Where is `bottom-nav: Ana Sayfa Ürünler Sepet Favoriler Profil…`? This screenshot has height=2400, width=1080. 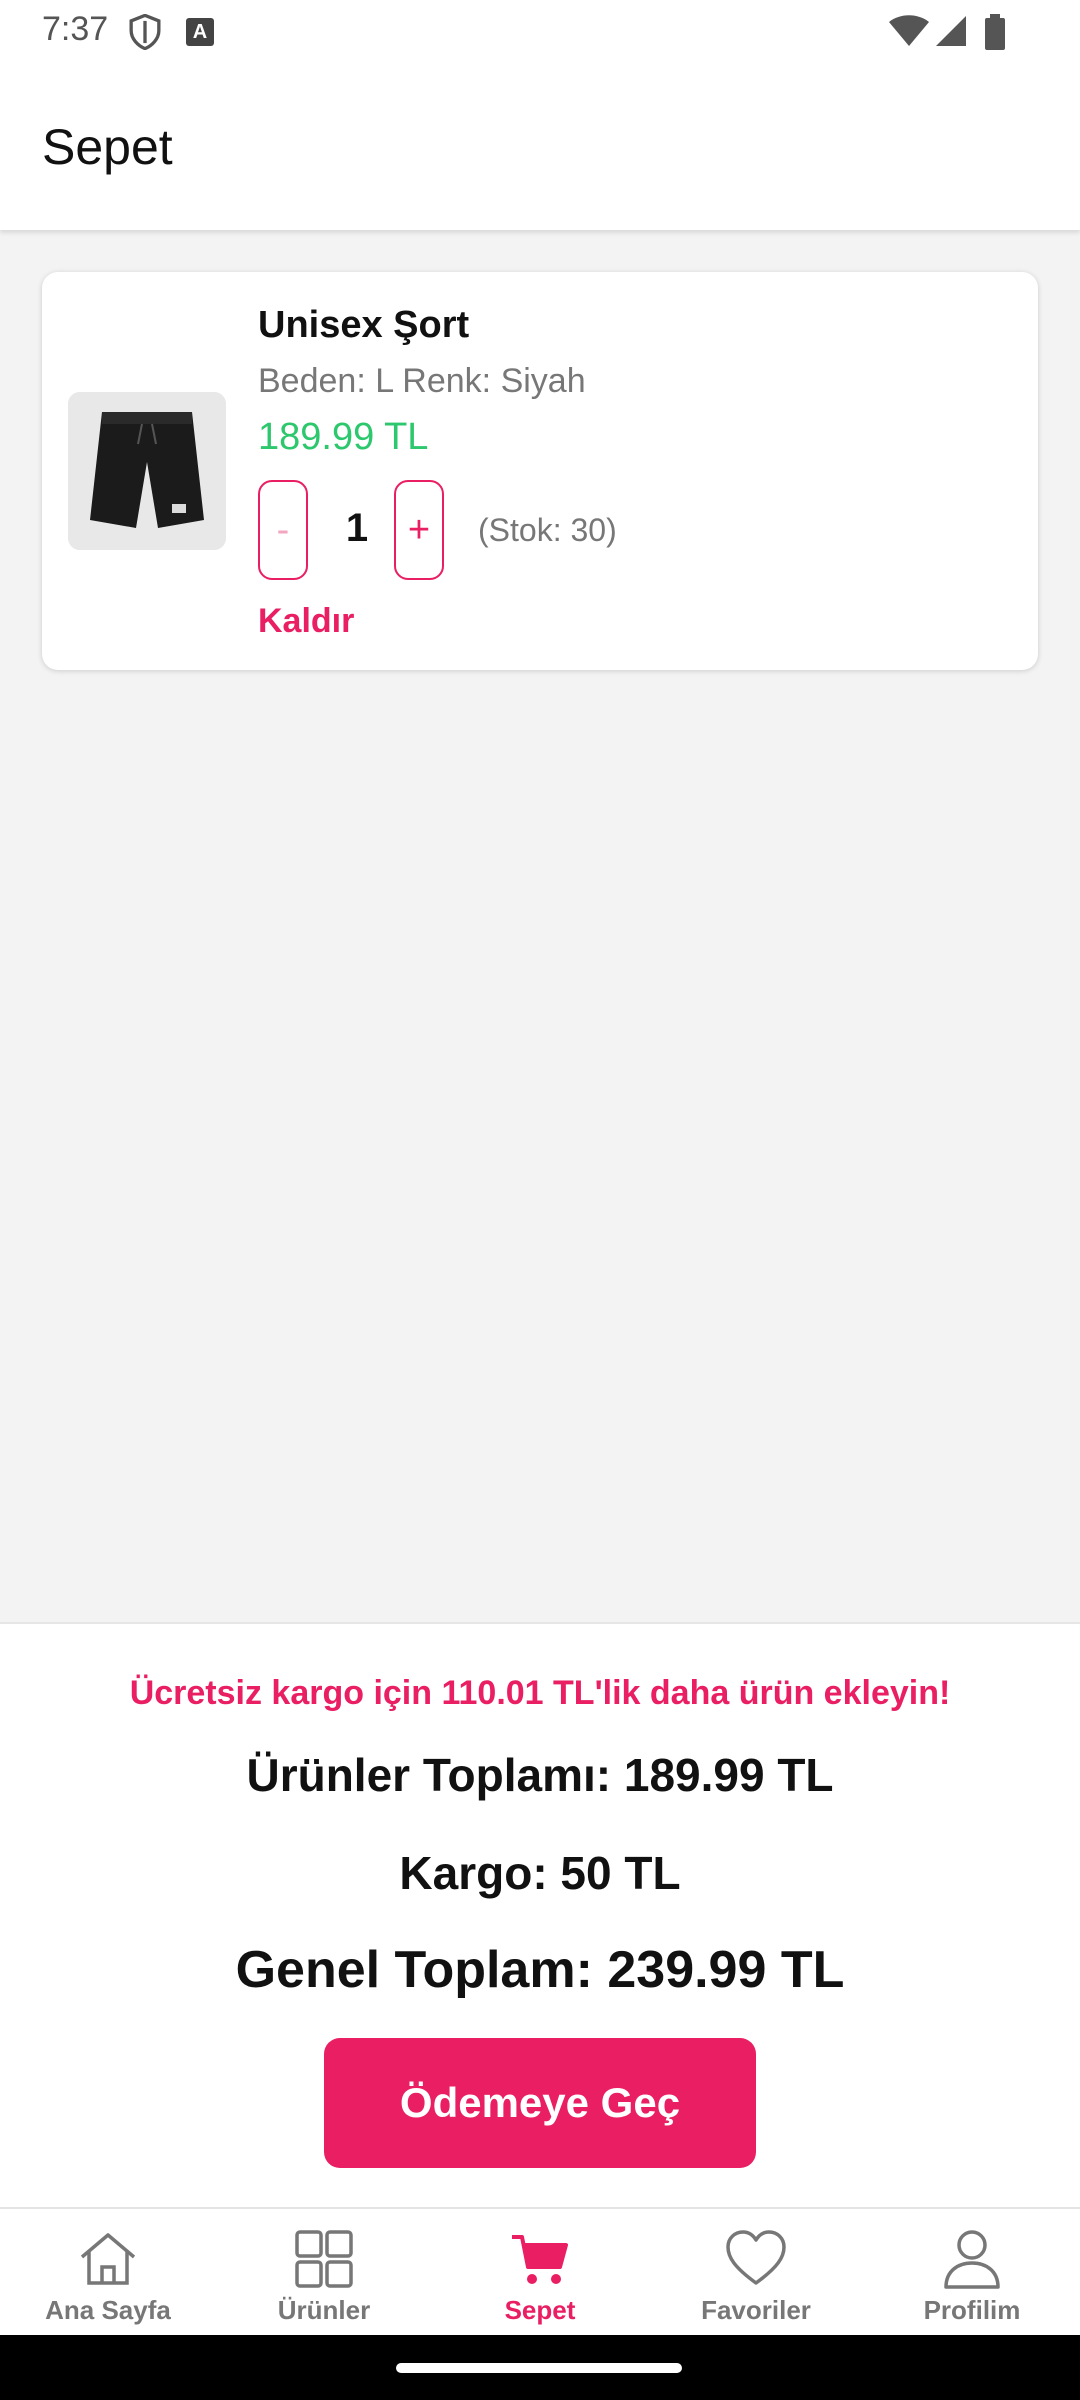 bottom-nav: Ana Sayfa Ürünler Sepet Favoriler Profil… is located at coordinates (540, 2271).